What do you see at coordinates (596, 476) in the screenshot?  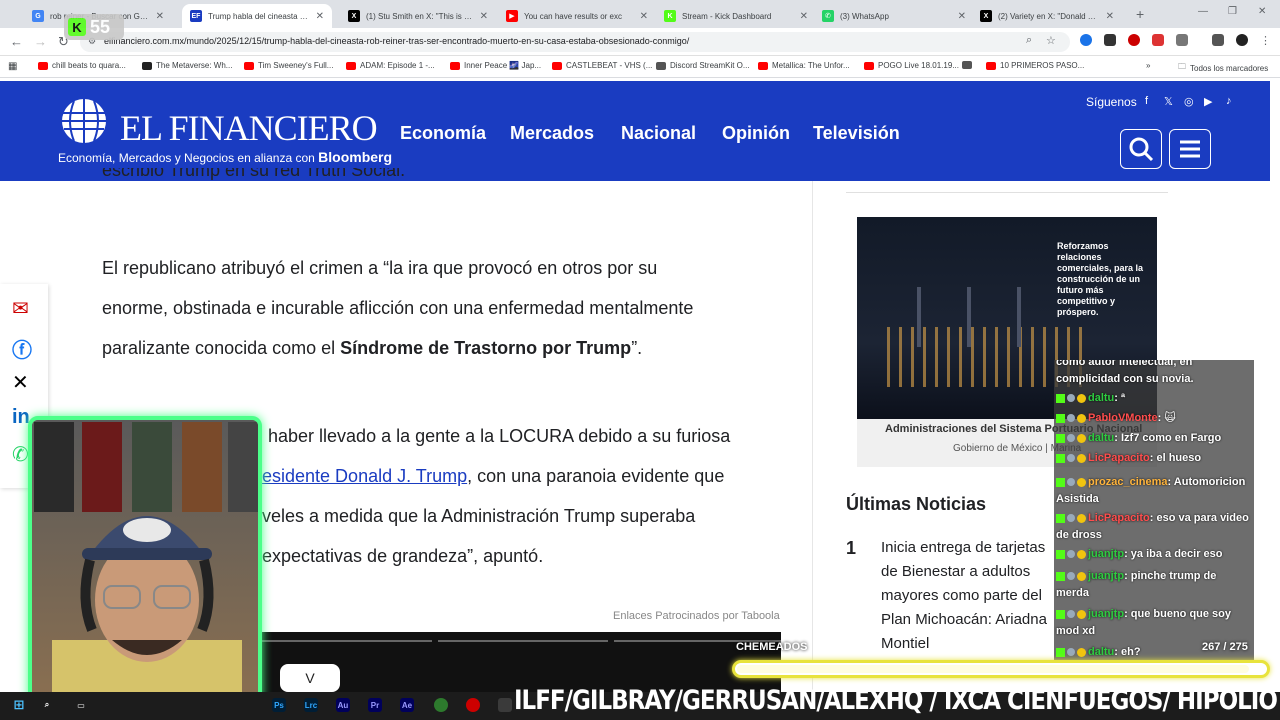 I see `article-text: , con una paranoia evidente que` at bounding box center [596, 476].